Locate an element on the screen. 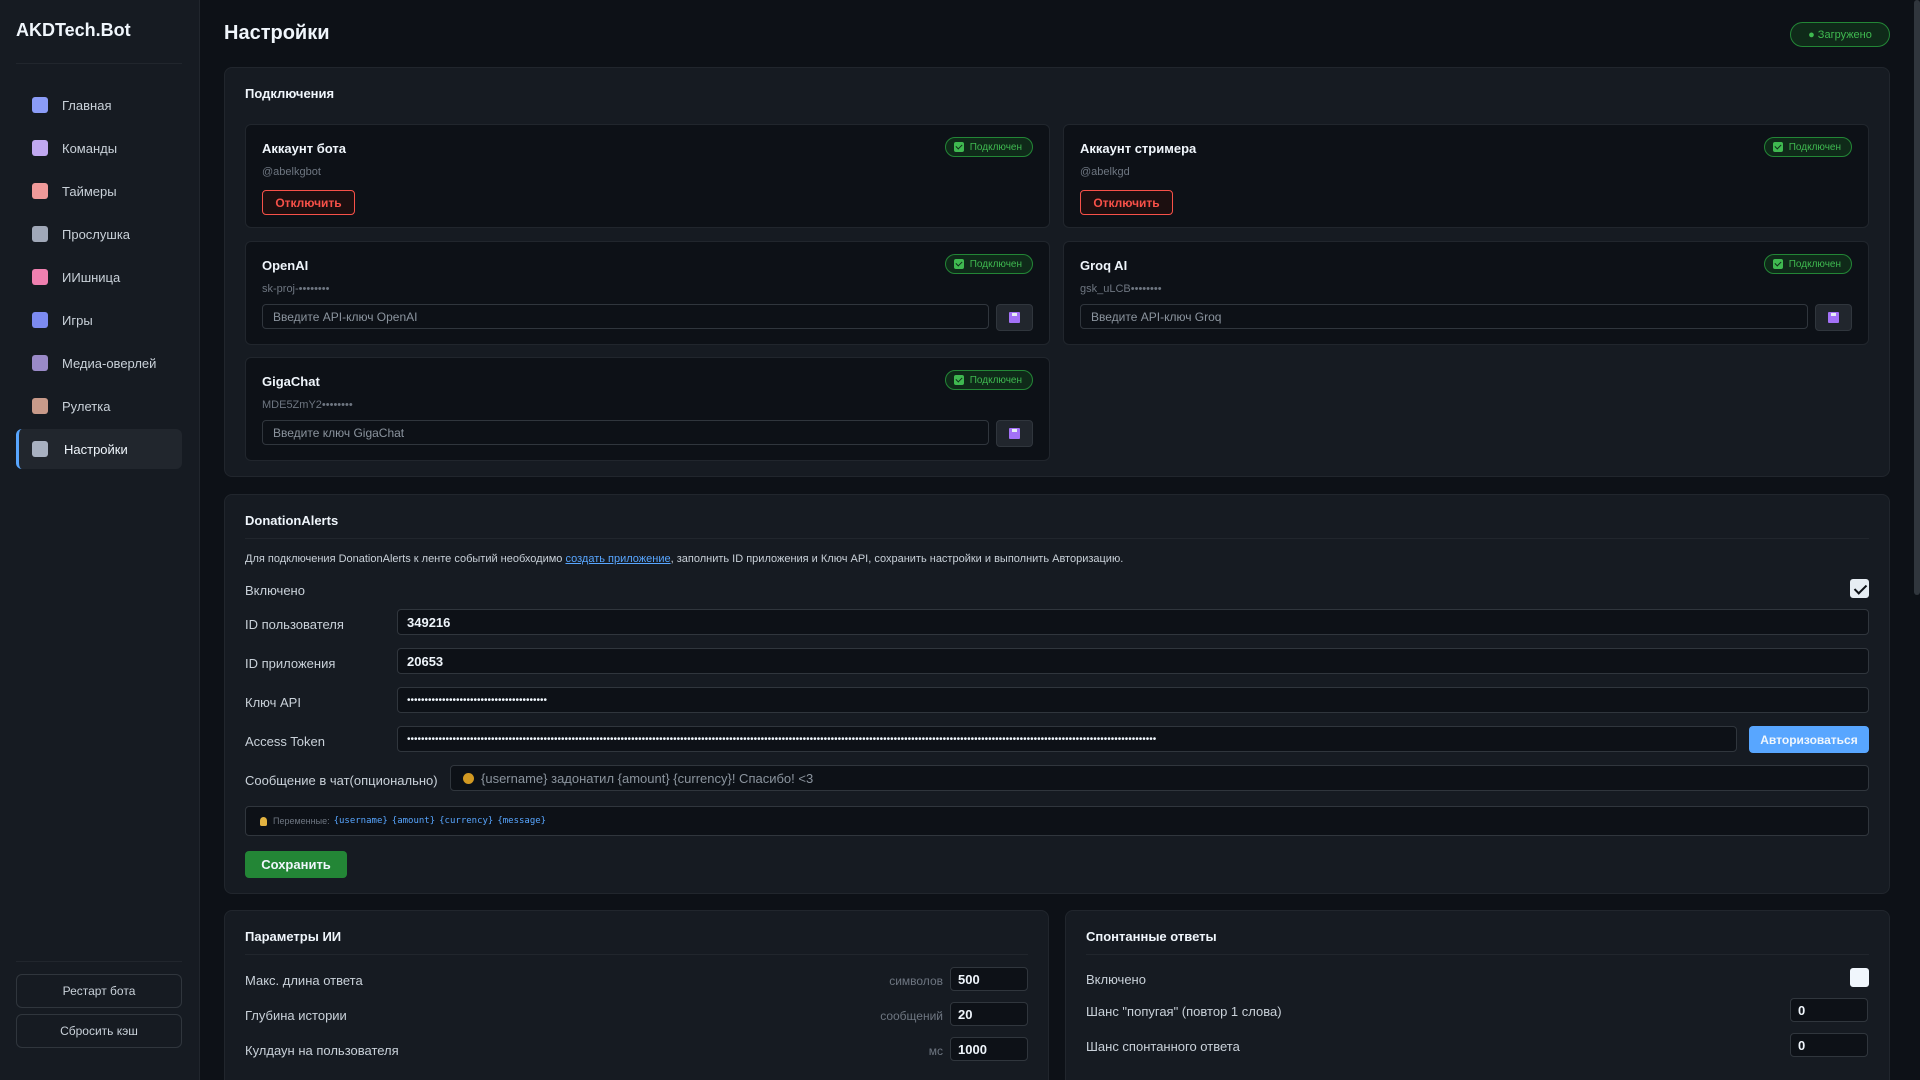  user-cooldown-label: Кулдаун на пользователя is located at coordinates (322, 1050).